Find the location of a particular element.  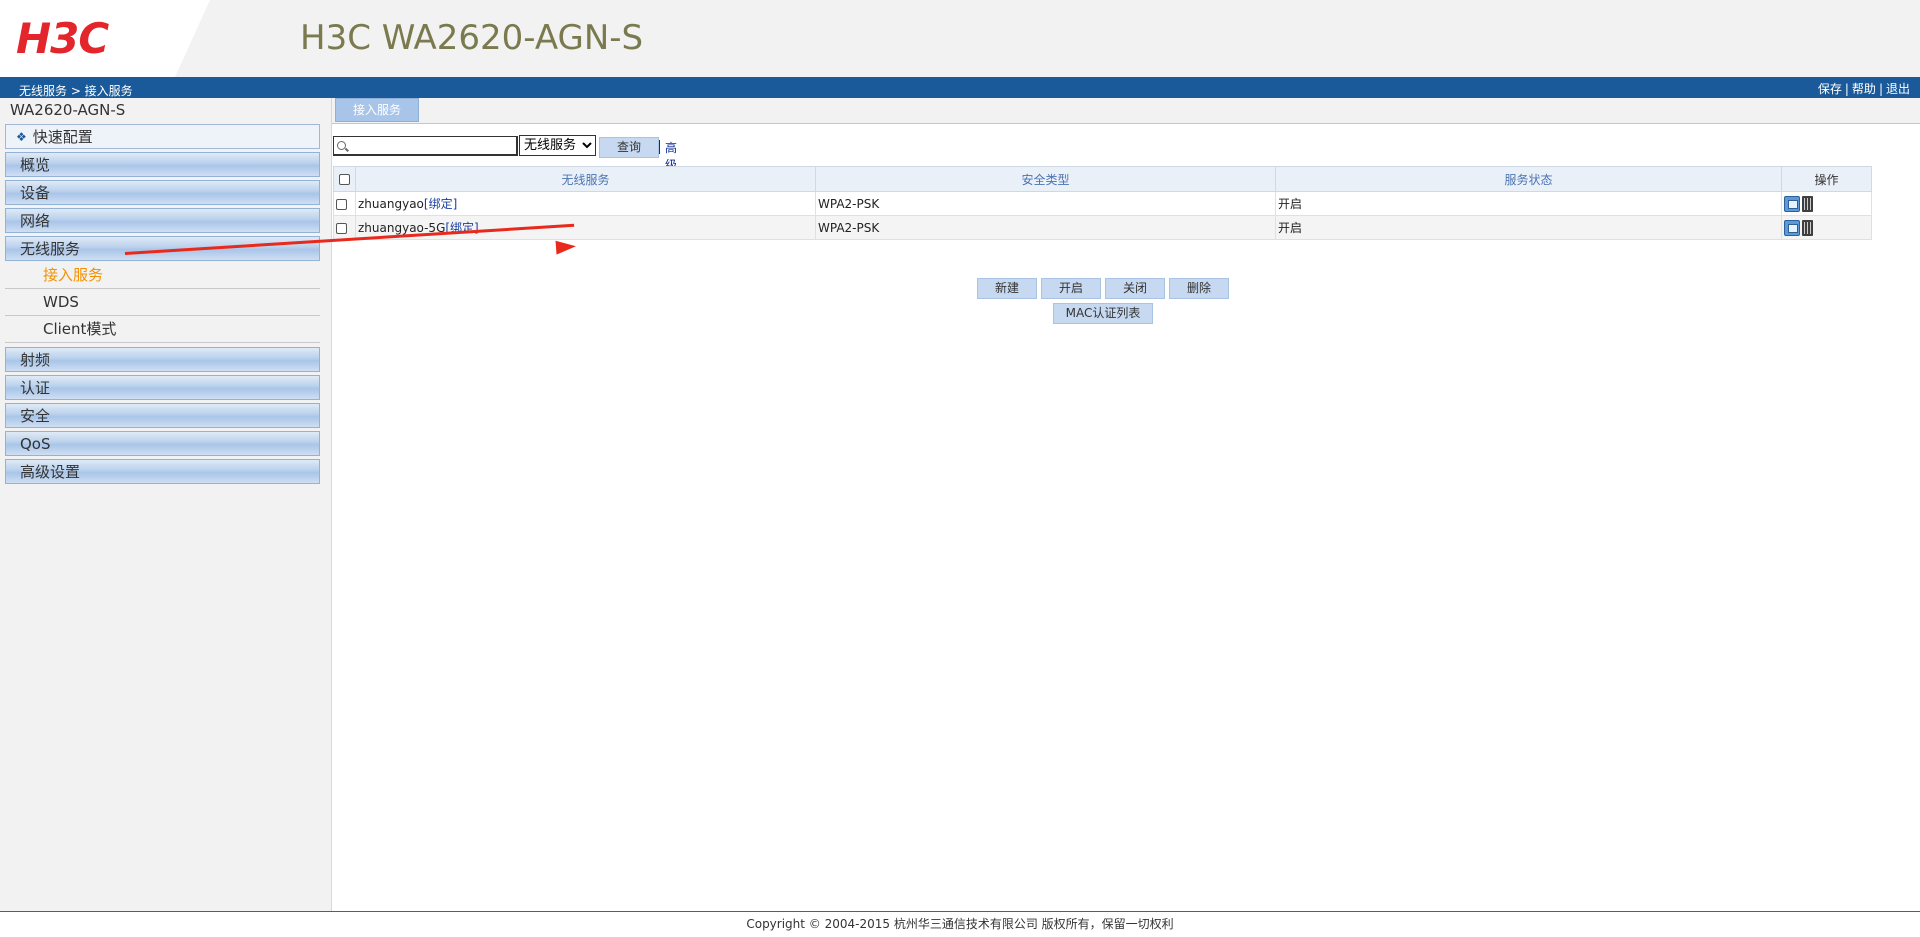

service-name: zhuangyao is located at coordinates (391, 204).